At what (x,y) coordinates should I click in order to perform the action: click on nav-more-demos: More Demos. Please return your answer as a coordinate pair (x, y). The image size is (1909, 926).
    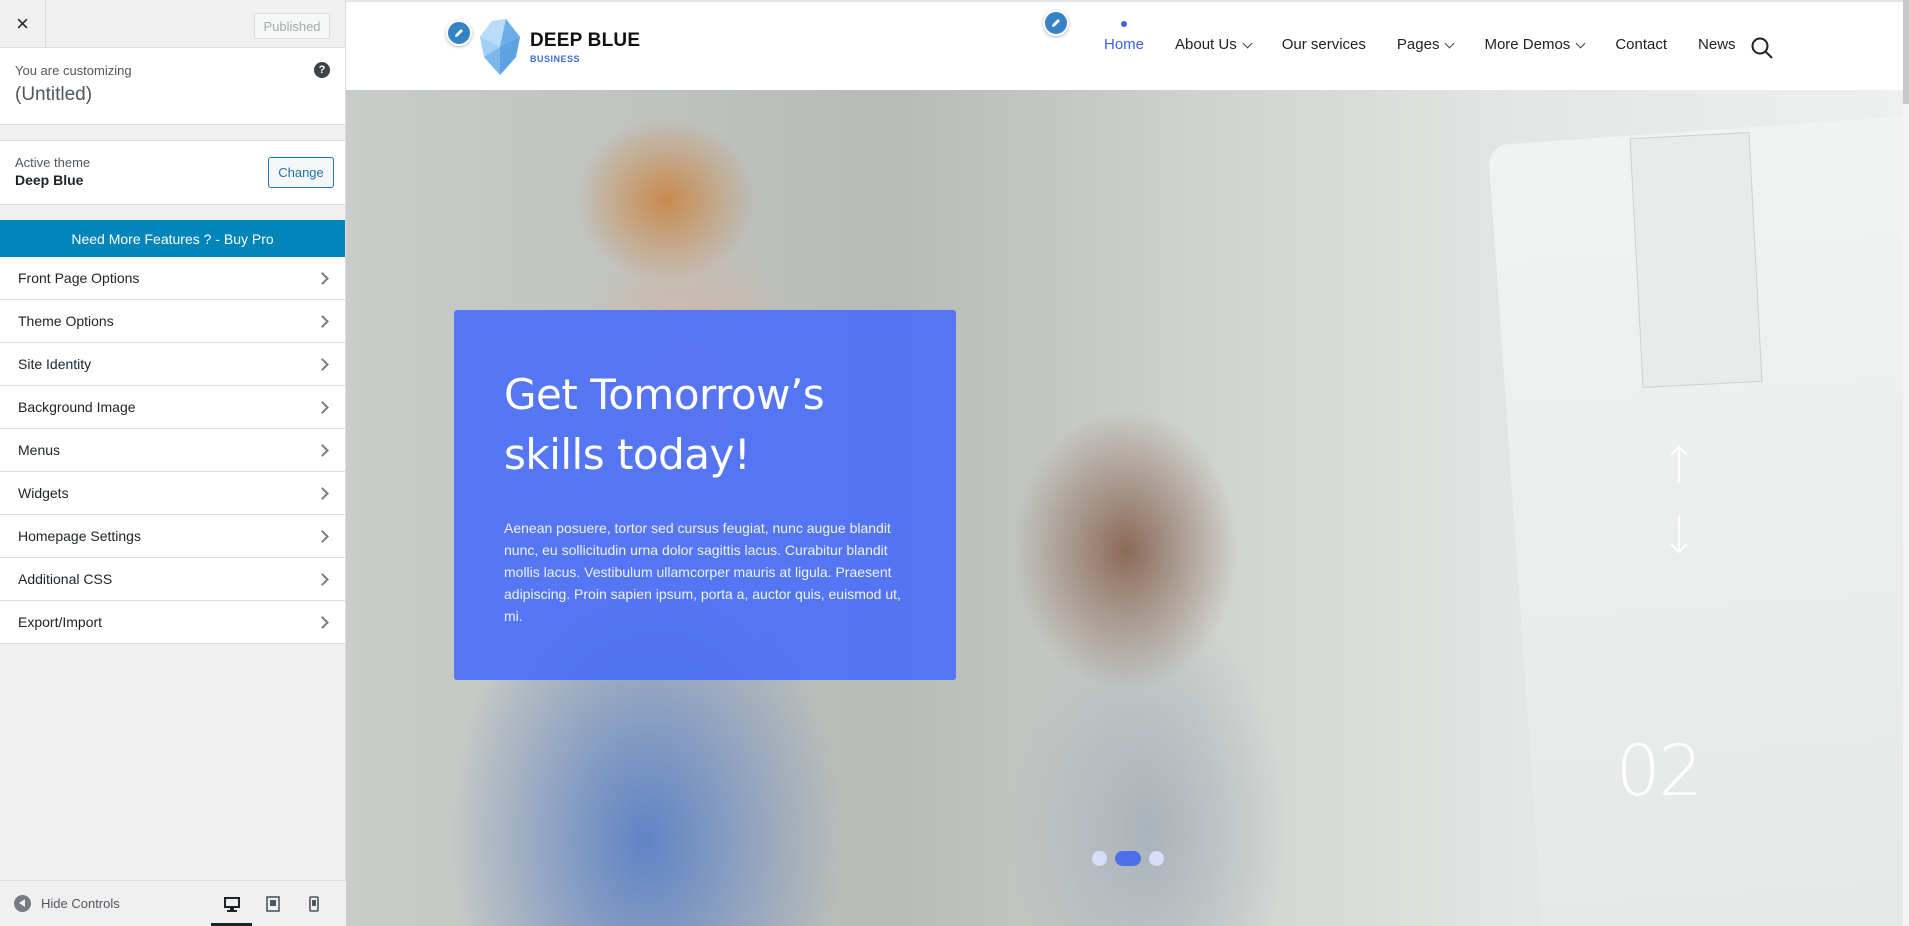
    Looking at the image, I should click on (1535, 44).